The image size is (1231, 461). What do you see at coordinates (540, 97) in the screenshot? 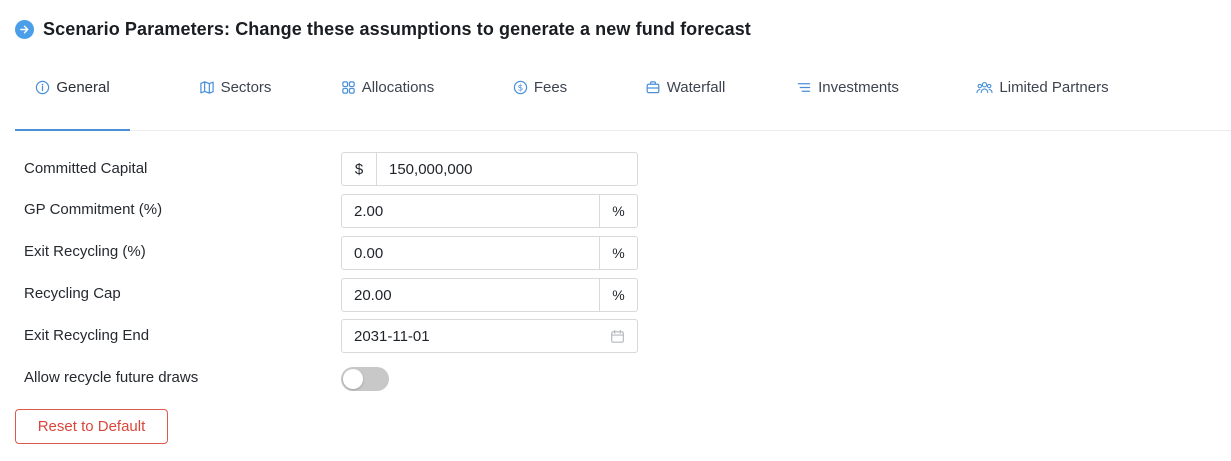
I see `tab-fees: $ Fees` at bounding box center [540, 97].